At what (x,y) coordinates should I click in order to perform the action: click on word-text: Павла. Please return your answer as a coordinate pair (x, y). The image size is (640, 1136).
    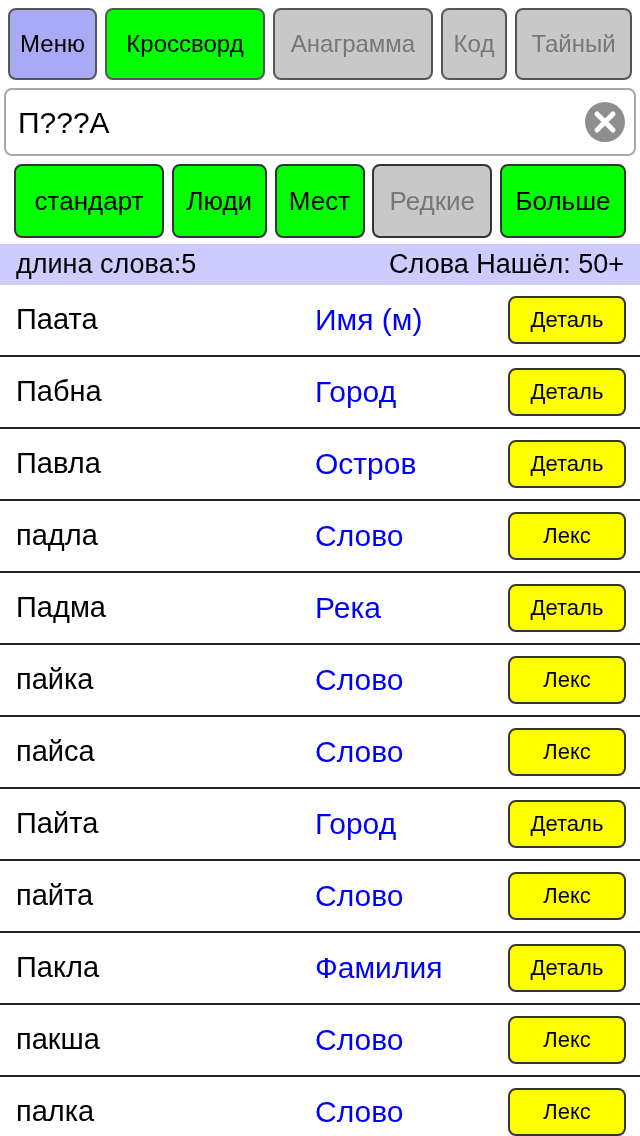
    Looking at the image, I should click on (59, 463).